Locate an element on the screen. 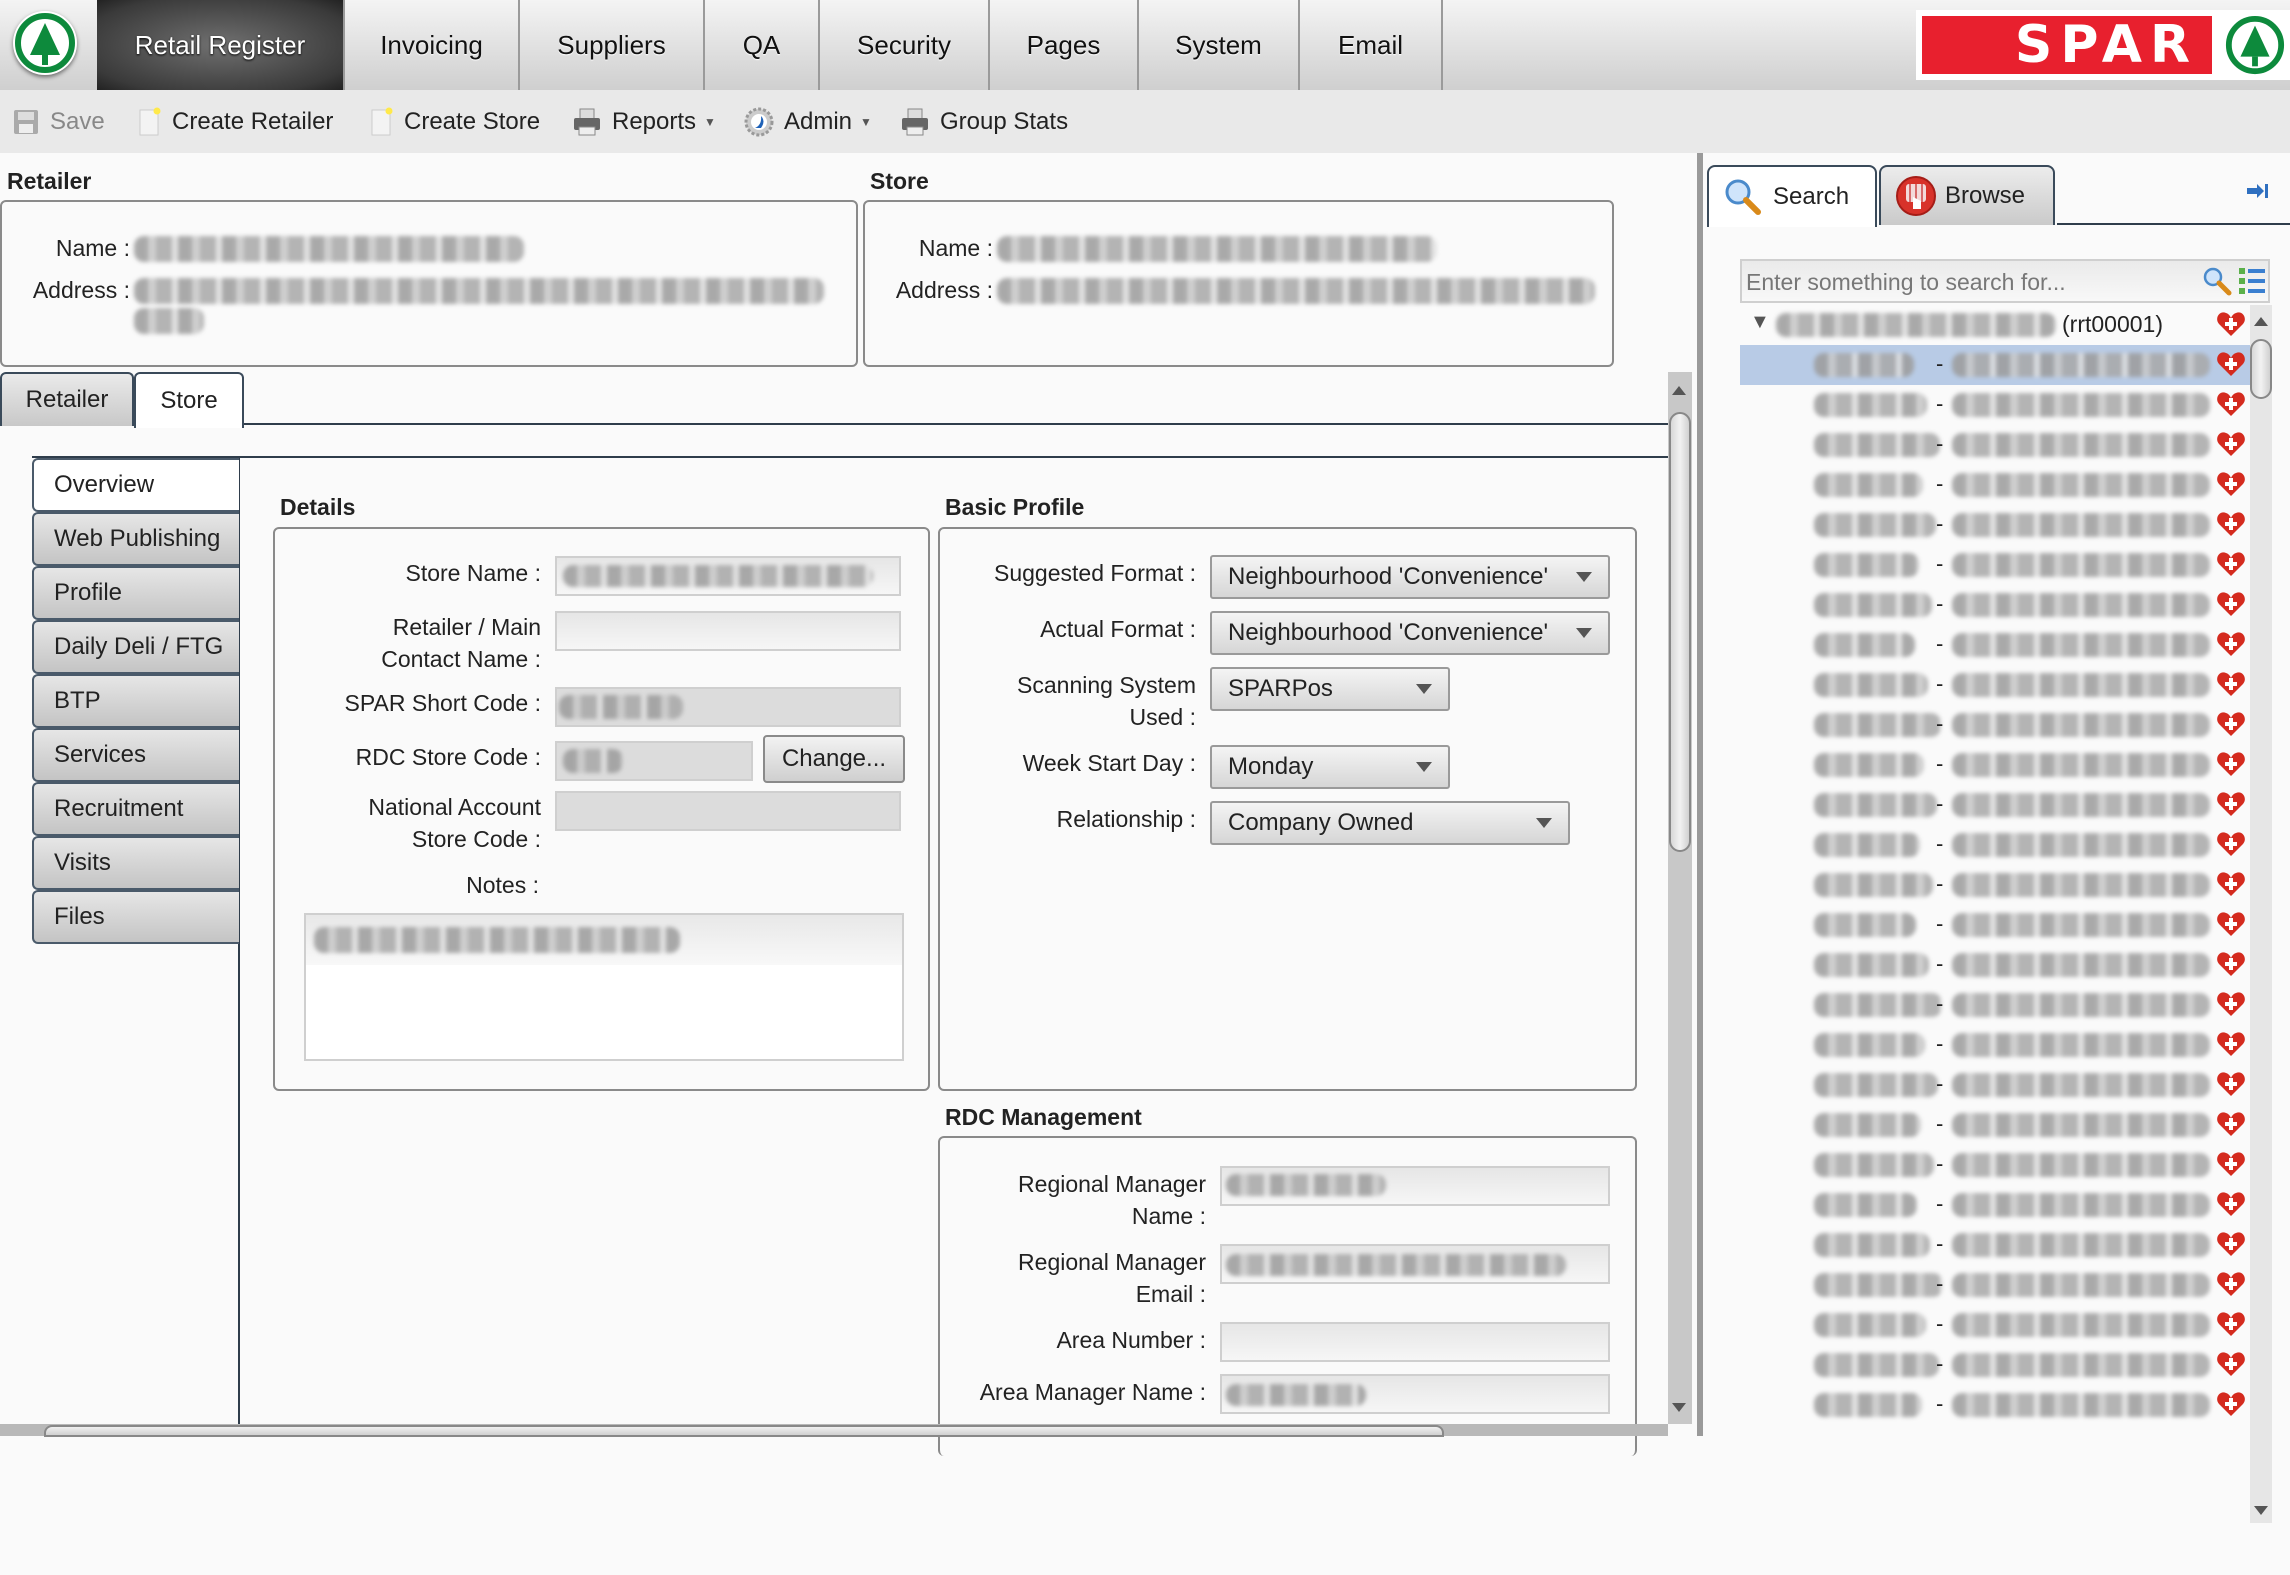  create-store-button: Create Store is located at coordinates (455, 121).